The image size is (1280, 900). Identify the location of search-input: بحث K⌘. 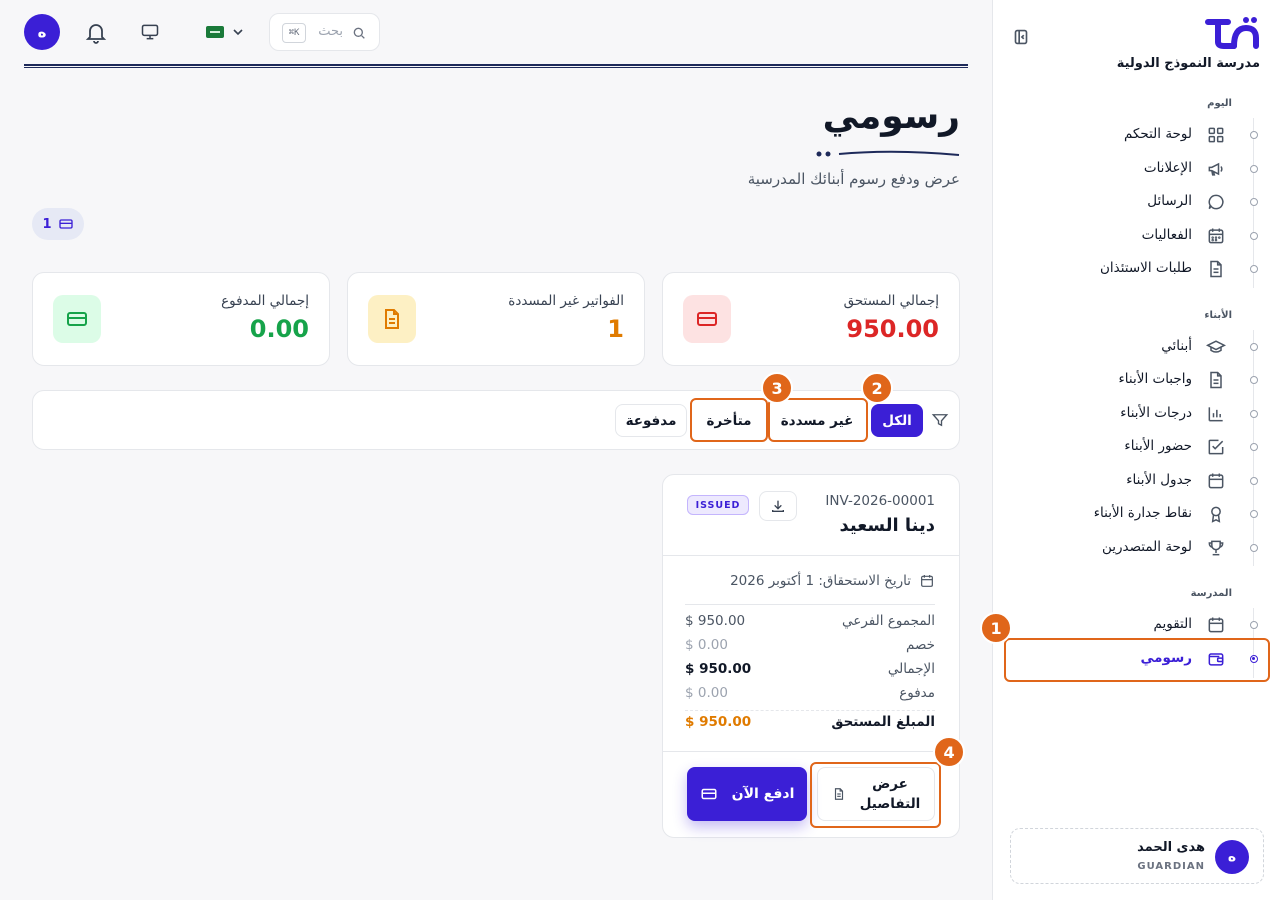
(324, 32).